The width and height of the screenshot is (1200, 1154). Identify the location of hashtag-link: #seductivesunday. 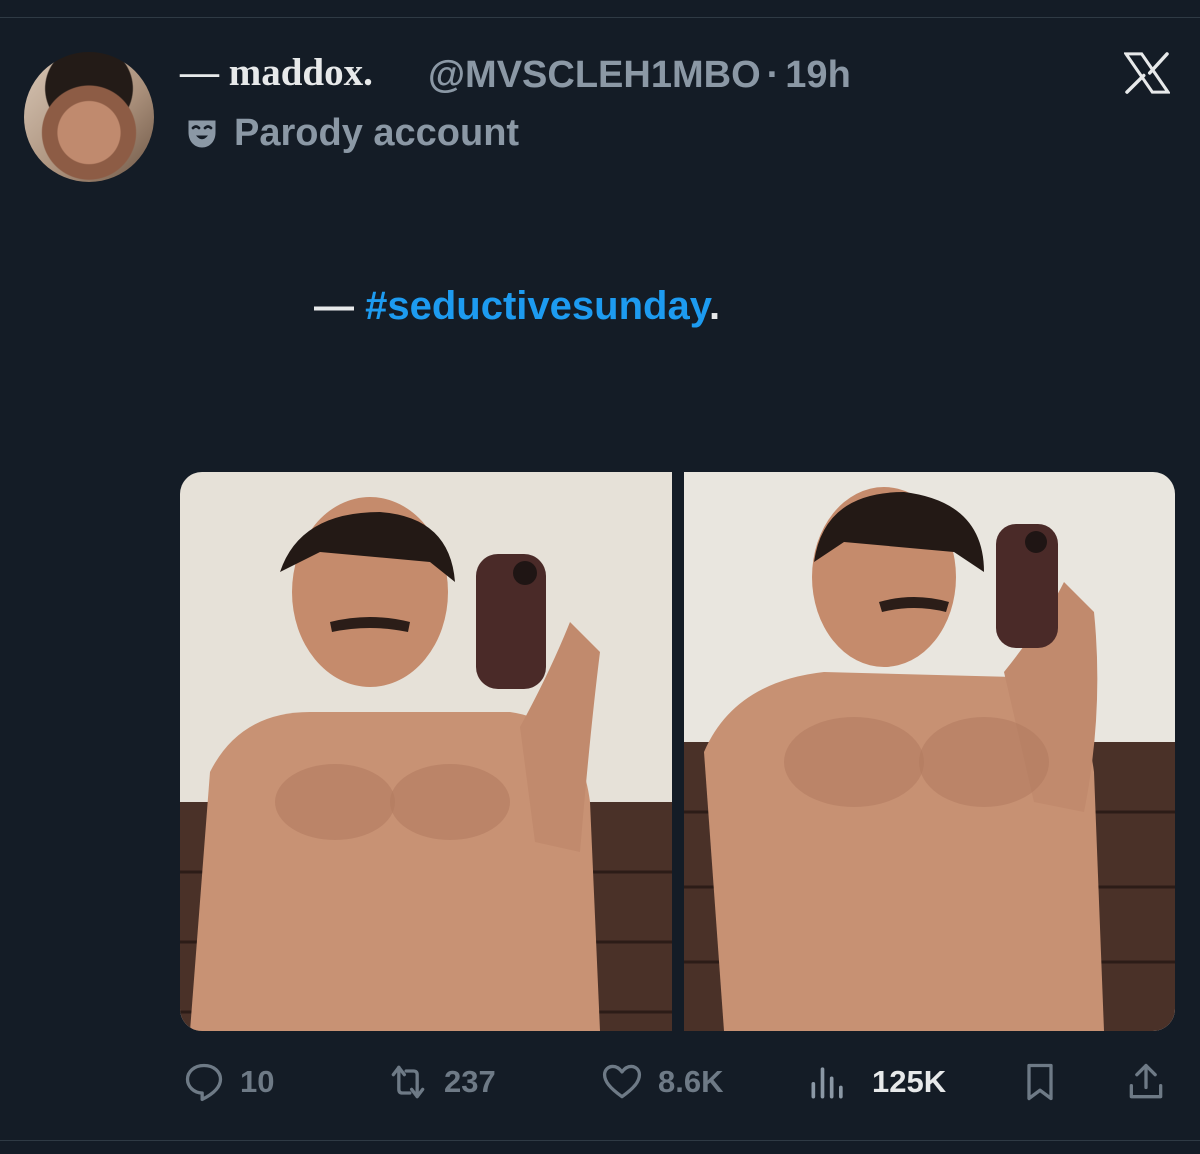
(537, 306).